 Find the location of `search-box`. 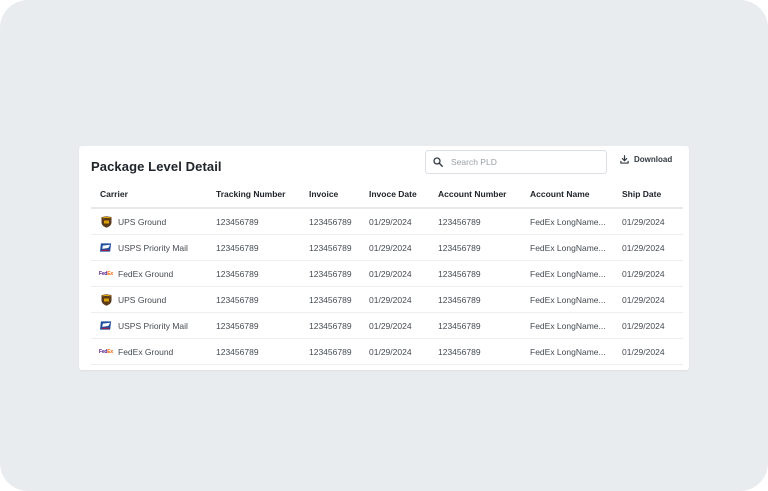

search-box is located at coordinates (516, 162).